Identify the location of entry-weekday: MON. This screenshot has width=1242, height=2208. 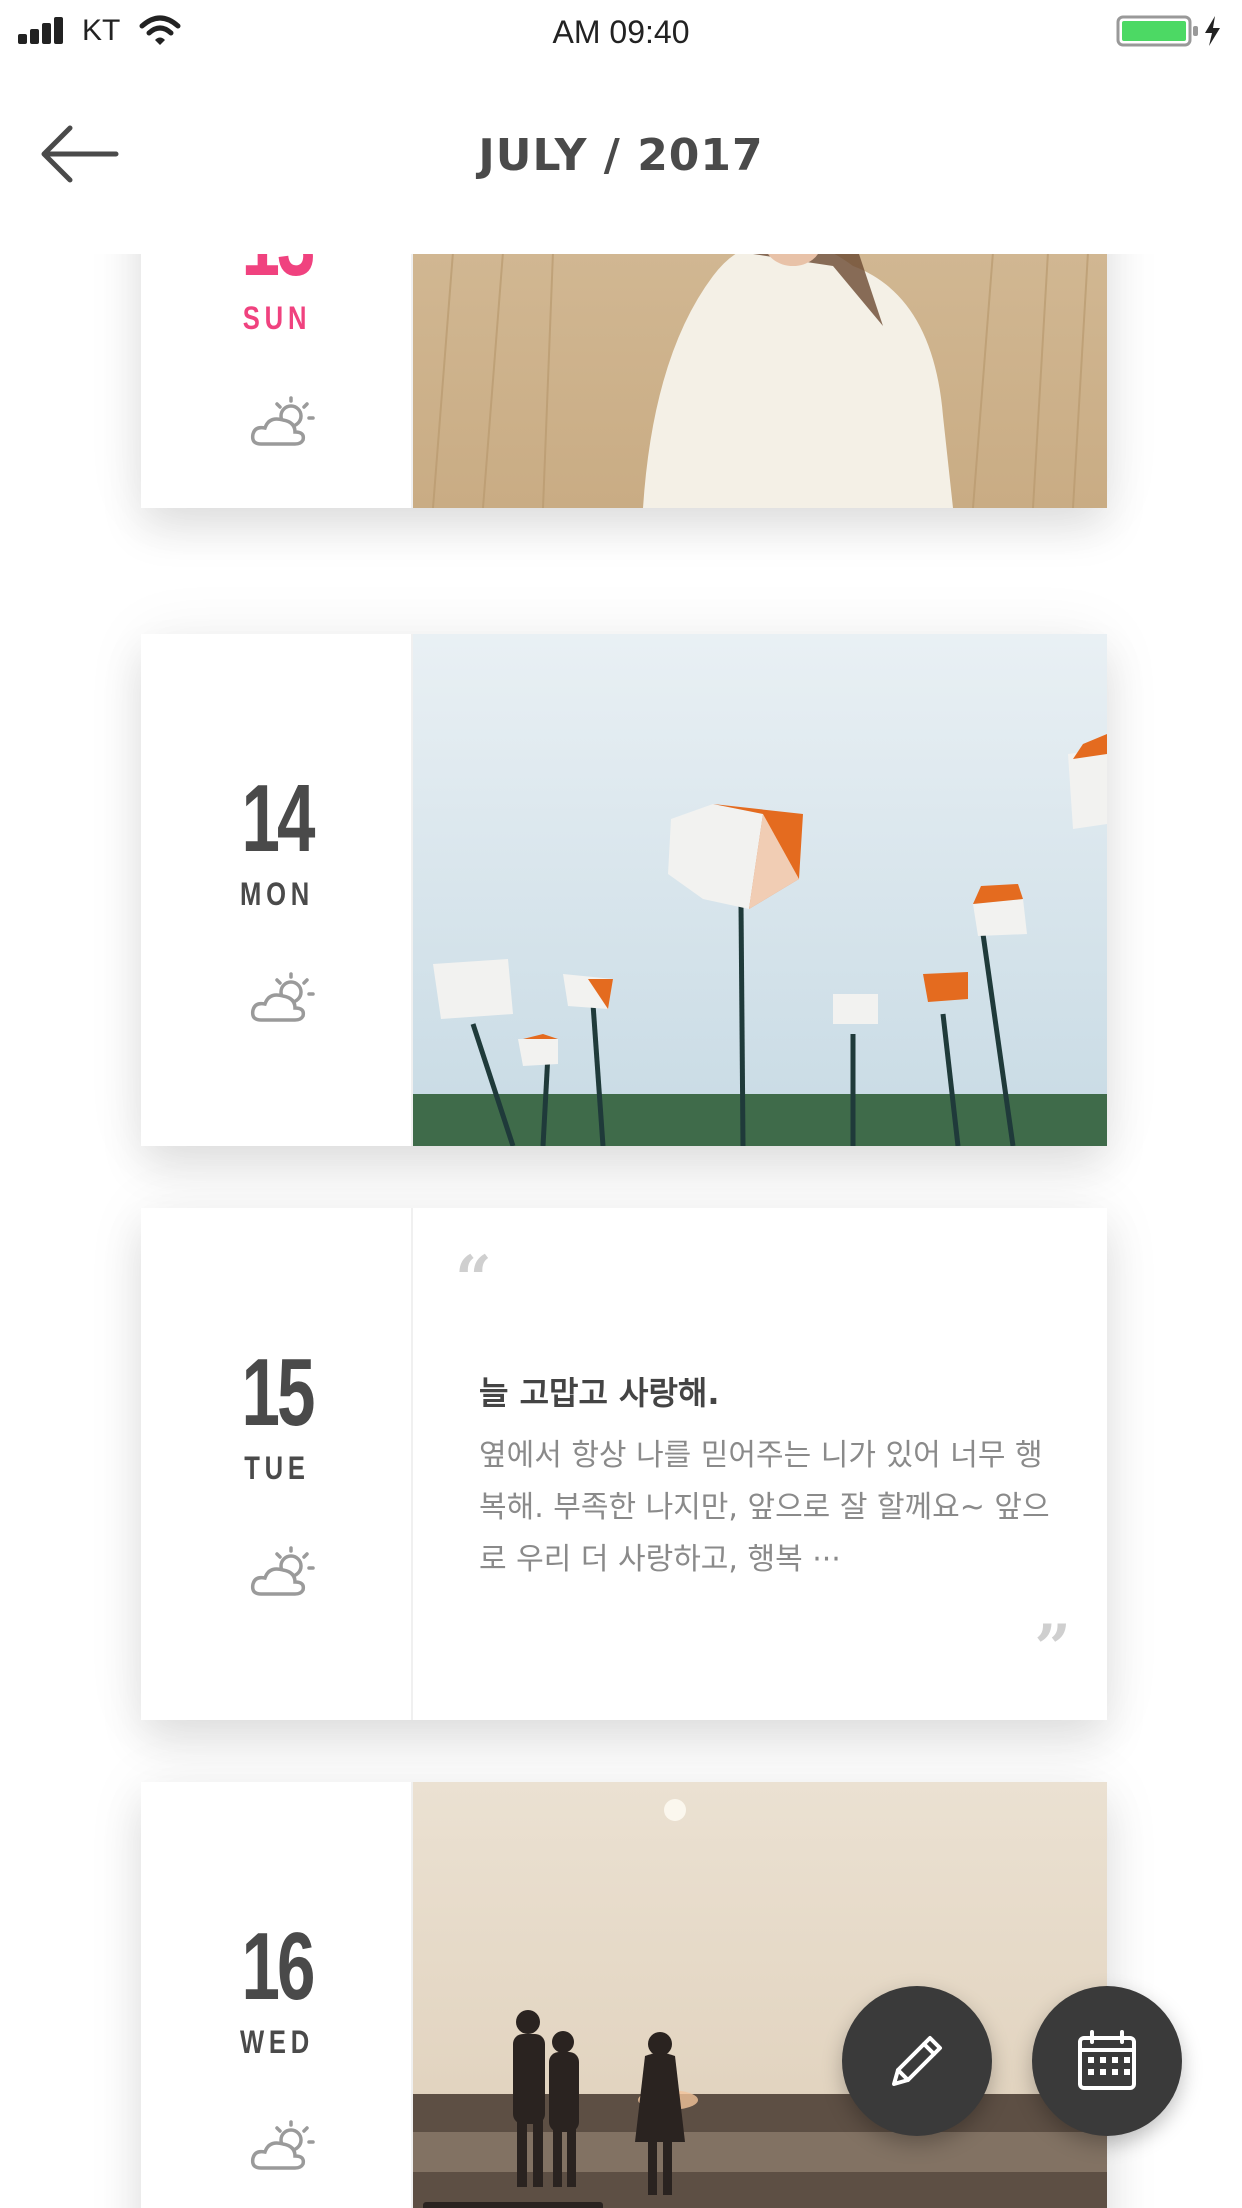
(277, 894).